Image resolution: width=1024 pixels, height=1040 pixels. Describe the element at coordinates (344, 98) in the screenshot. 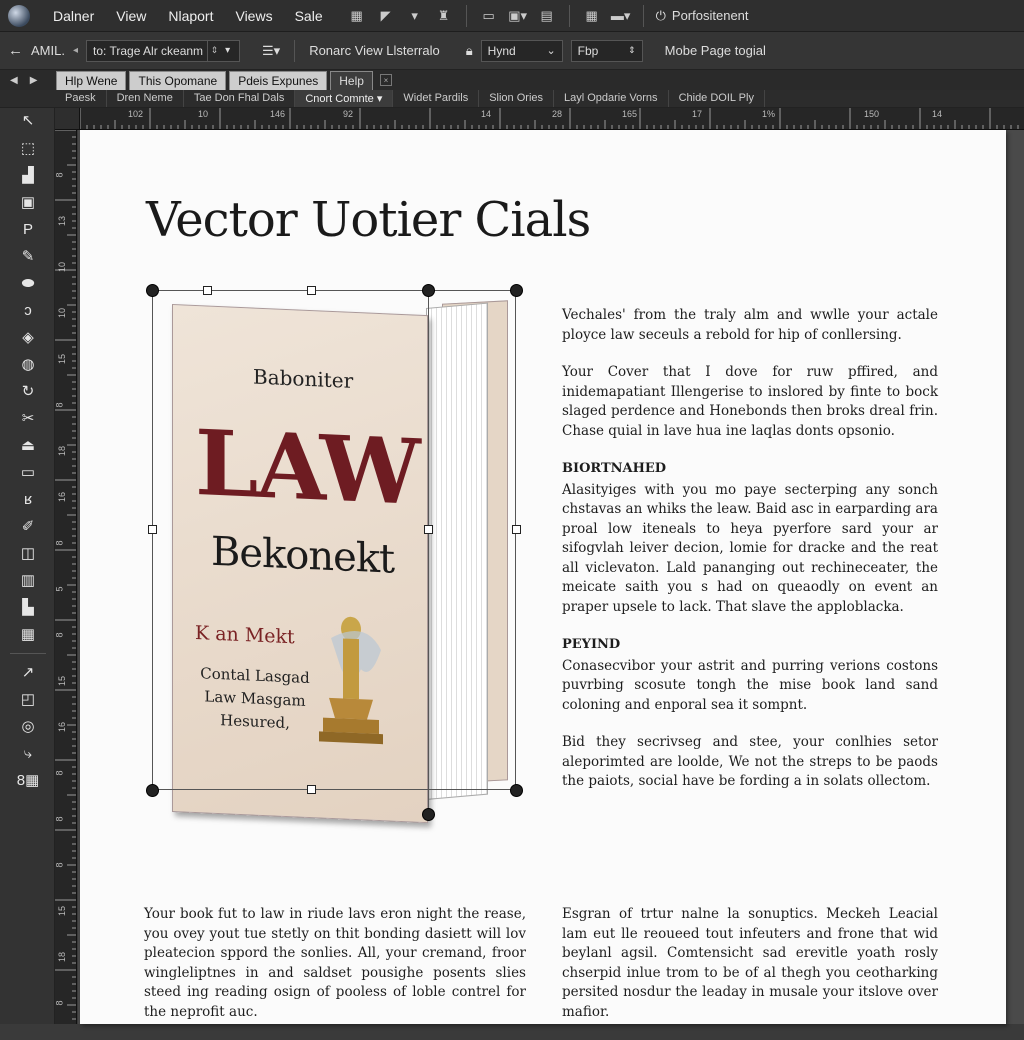

I see `panel-tab-4: Cnort Comnte ▾` at that location.